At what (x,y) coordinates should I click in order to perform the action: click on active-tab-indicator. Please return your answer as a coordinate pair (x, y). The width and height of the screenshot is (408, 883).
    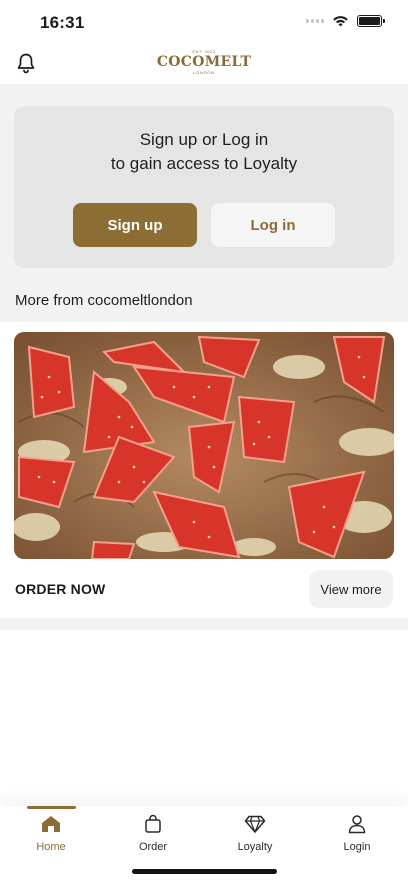
    Looking at the image, I should click on (51, 807).